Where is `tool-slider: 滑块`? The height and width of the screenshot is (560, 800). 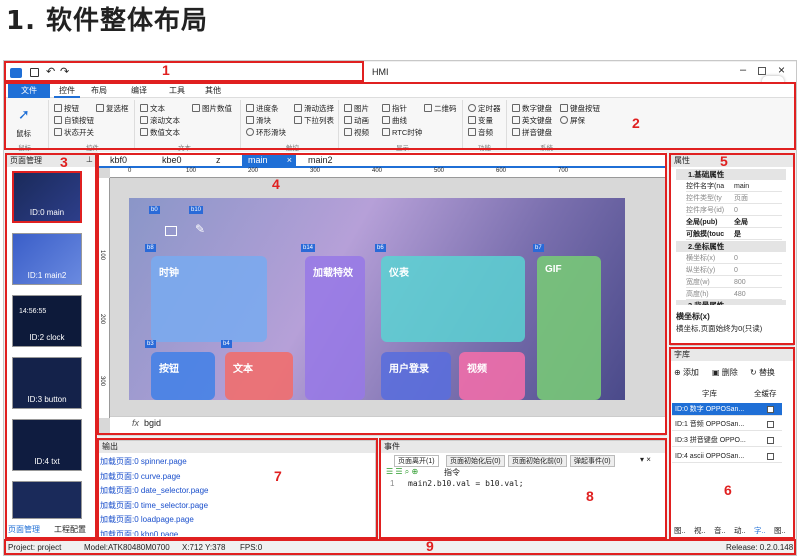
tool-slider: 滑块 is located at coordinates (258, 120).